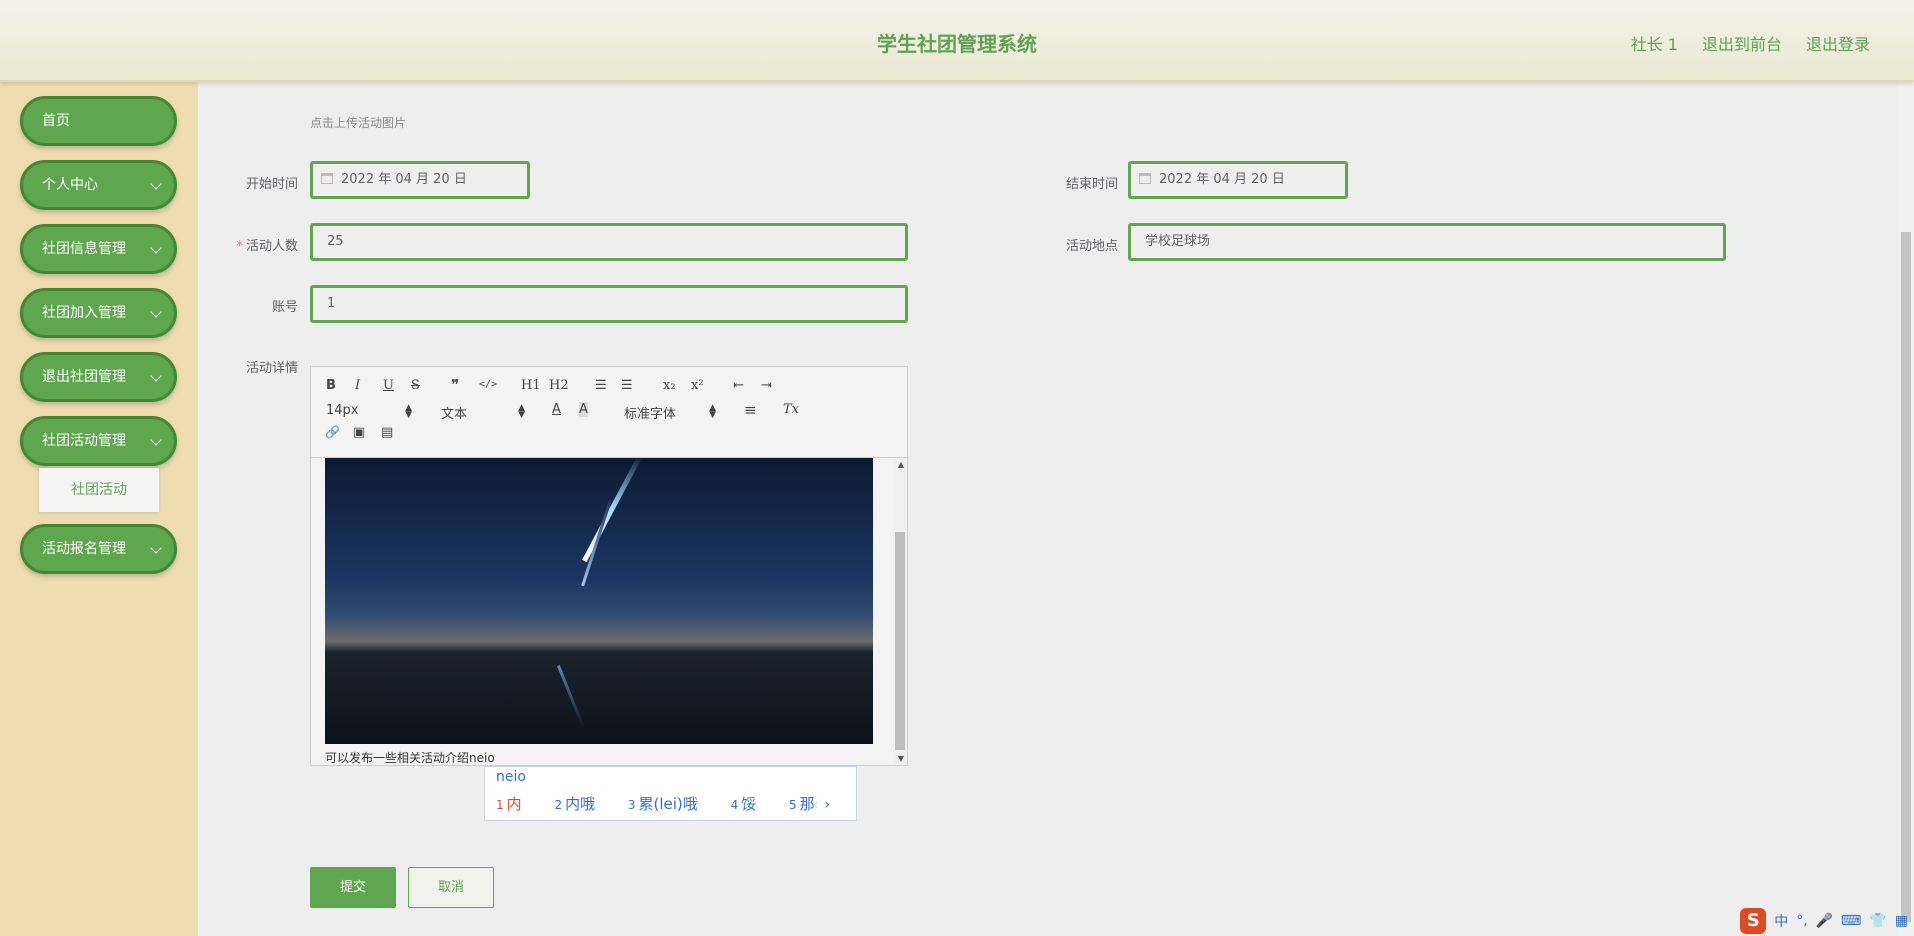  What do you see at coordinates (609, 242) in the screenshot?
I see `participant-count-input: 25` at bounding box center [609, 242].